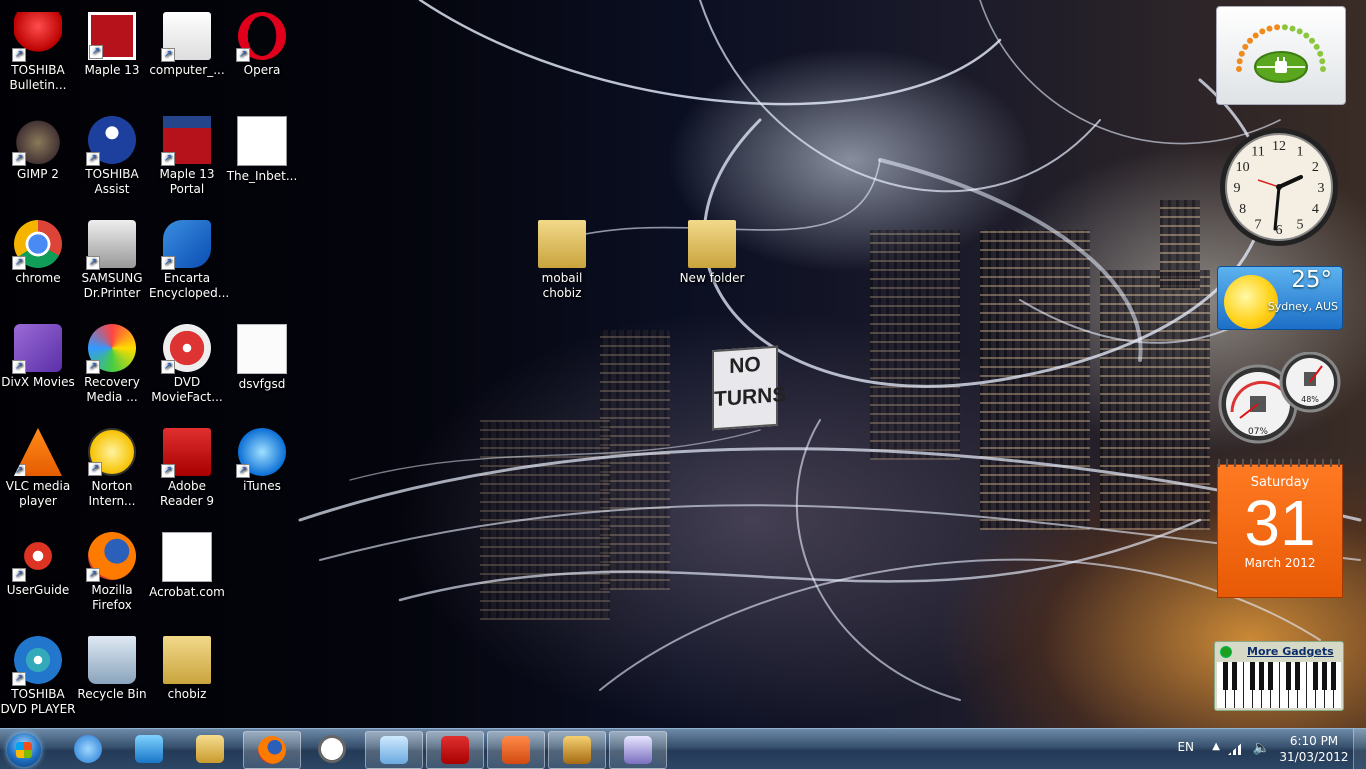 The width and height of the screenshot is (1366, 769). What do you see at coordinates (186, 453) in the screenshot?
I see `adobe-reader-icon: ↗` at bounding box center [186, 453].